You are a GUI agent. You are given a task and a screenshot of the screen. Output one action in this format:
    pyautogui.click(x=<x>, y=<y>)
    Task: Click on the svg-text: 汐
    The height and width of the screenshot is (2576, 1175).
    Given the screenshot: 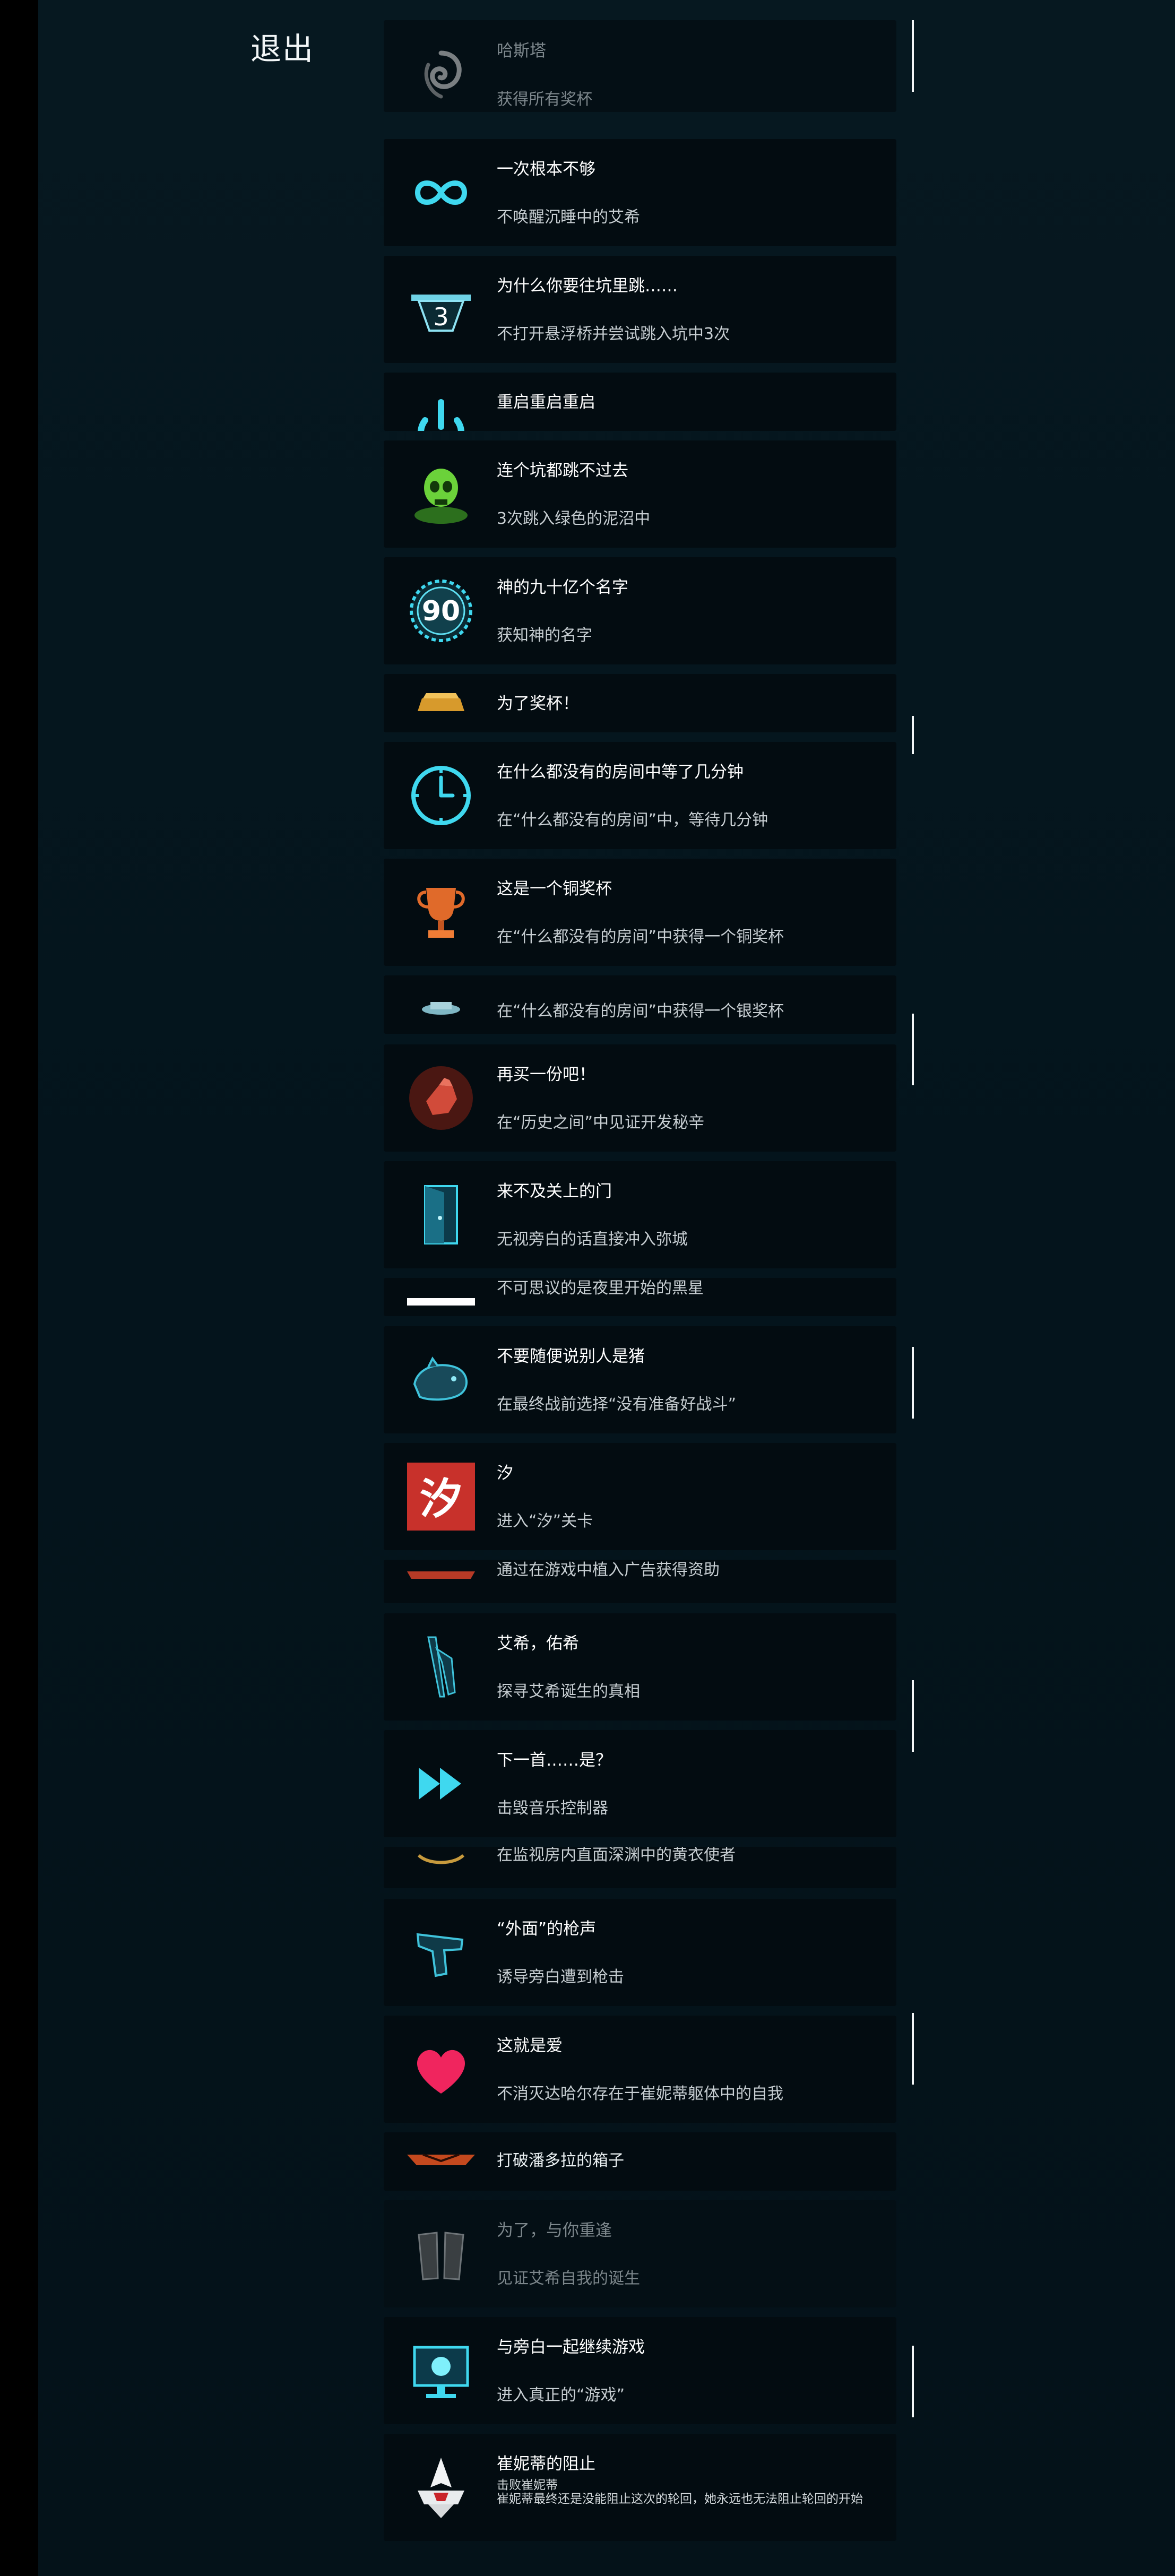 What is the action you would take?
    pyautogui.click(x=441, y=1499)
    